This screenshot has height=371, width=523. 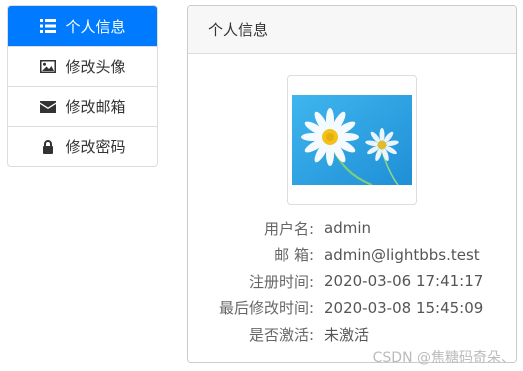 What do you see at coordinates (402, 254) in the screenshot?
I see `field-value: admin@lightbbs.test` at bounding box center [402, 254].